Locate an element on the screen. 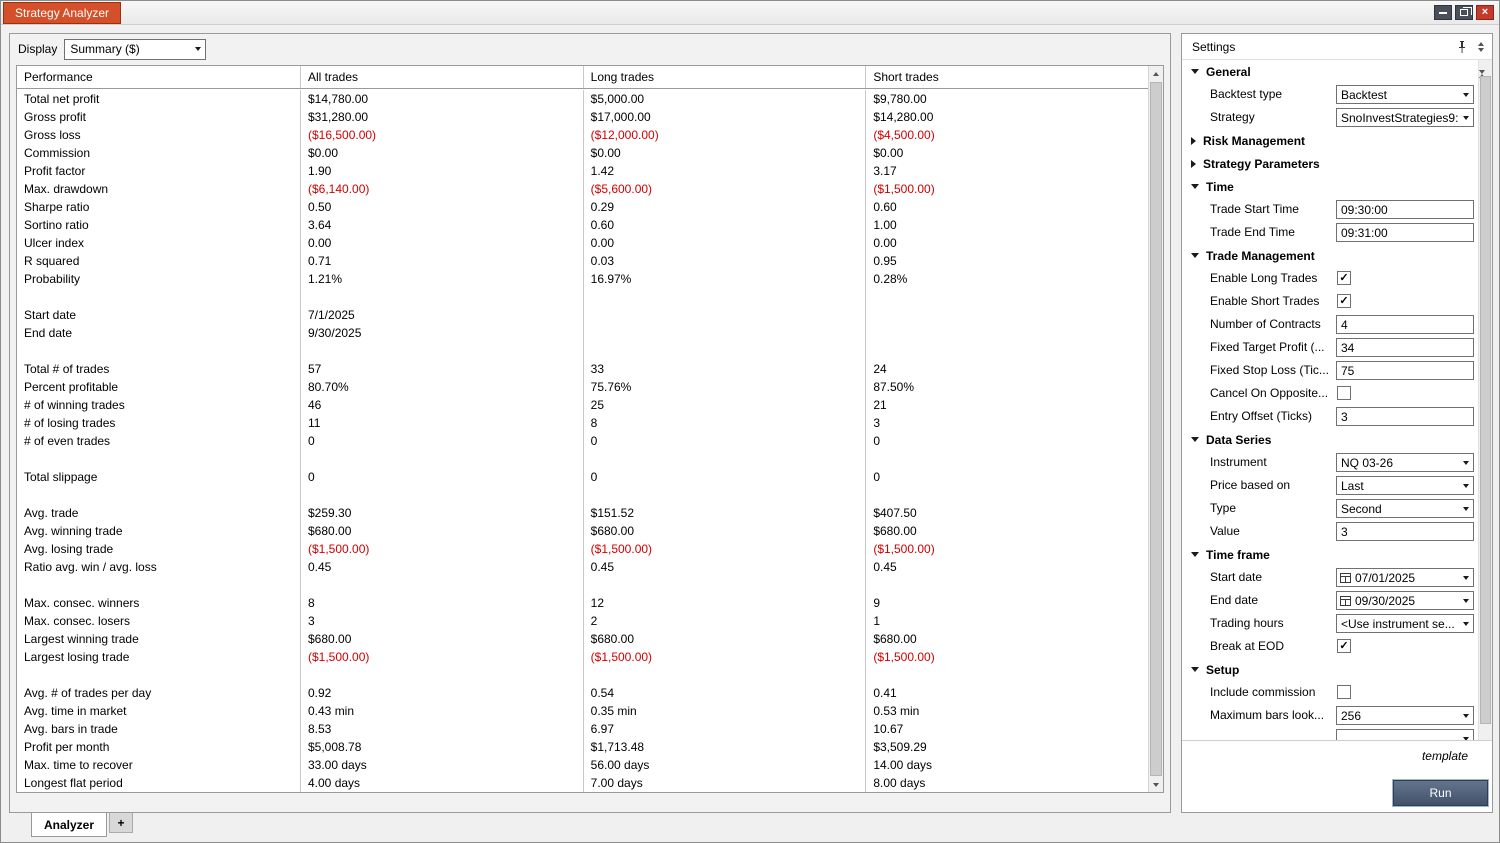 The height and width of the screenshot is (843, 1500). table-row: # of losing trades 11 8 3 is located at coordinates (582, 423).